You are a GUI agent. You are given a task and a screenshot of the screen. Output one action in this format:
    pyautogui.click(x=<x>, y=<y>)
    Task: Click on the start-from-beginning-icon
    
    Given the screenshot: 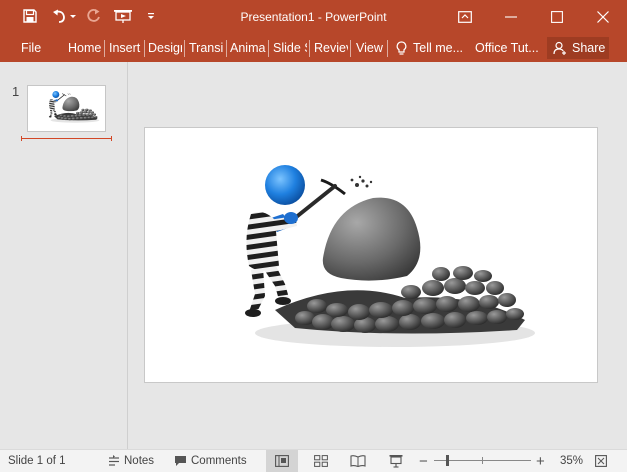 What is the action you would take?
    pyautogui.click(x=123, y=16)
    